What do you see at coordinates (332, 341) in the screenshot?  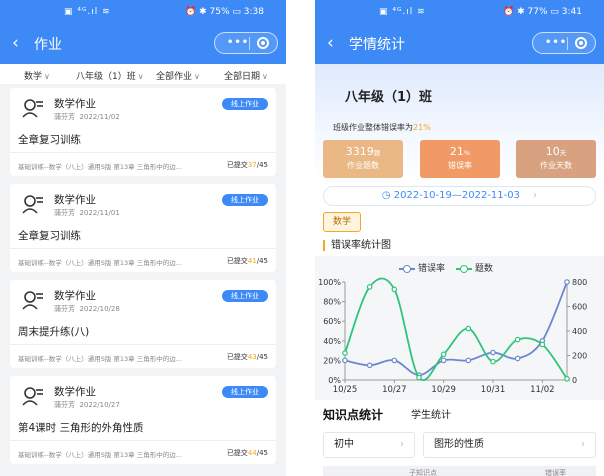 I see `y-left-tick-label: 40%` at bounding box center [332, 341].